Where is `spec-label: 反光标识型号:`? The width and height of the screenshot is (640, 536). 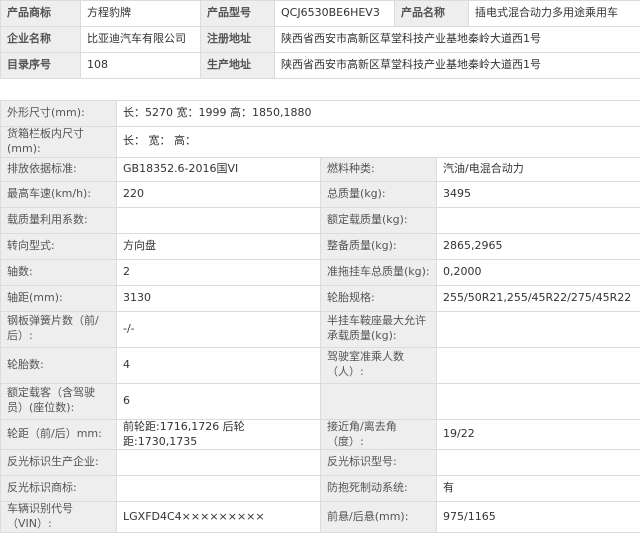
spec-label: 反光标识型号: is located at coordinates (378, 463).